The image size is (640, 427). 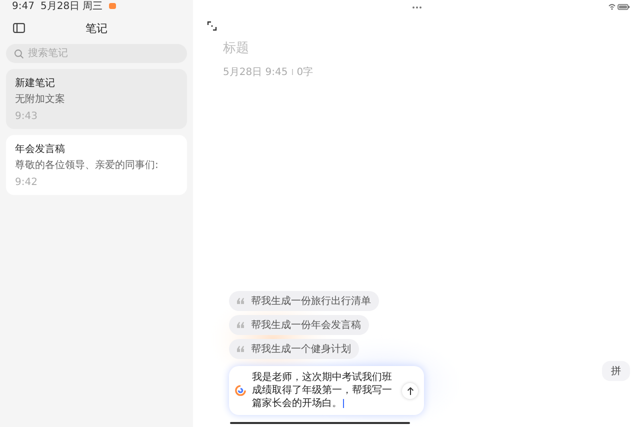 I want to click on input-method-button: 拼, so click(x=616, y=371).